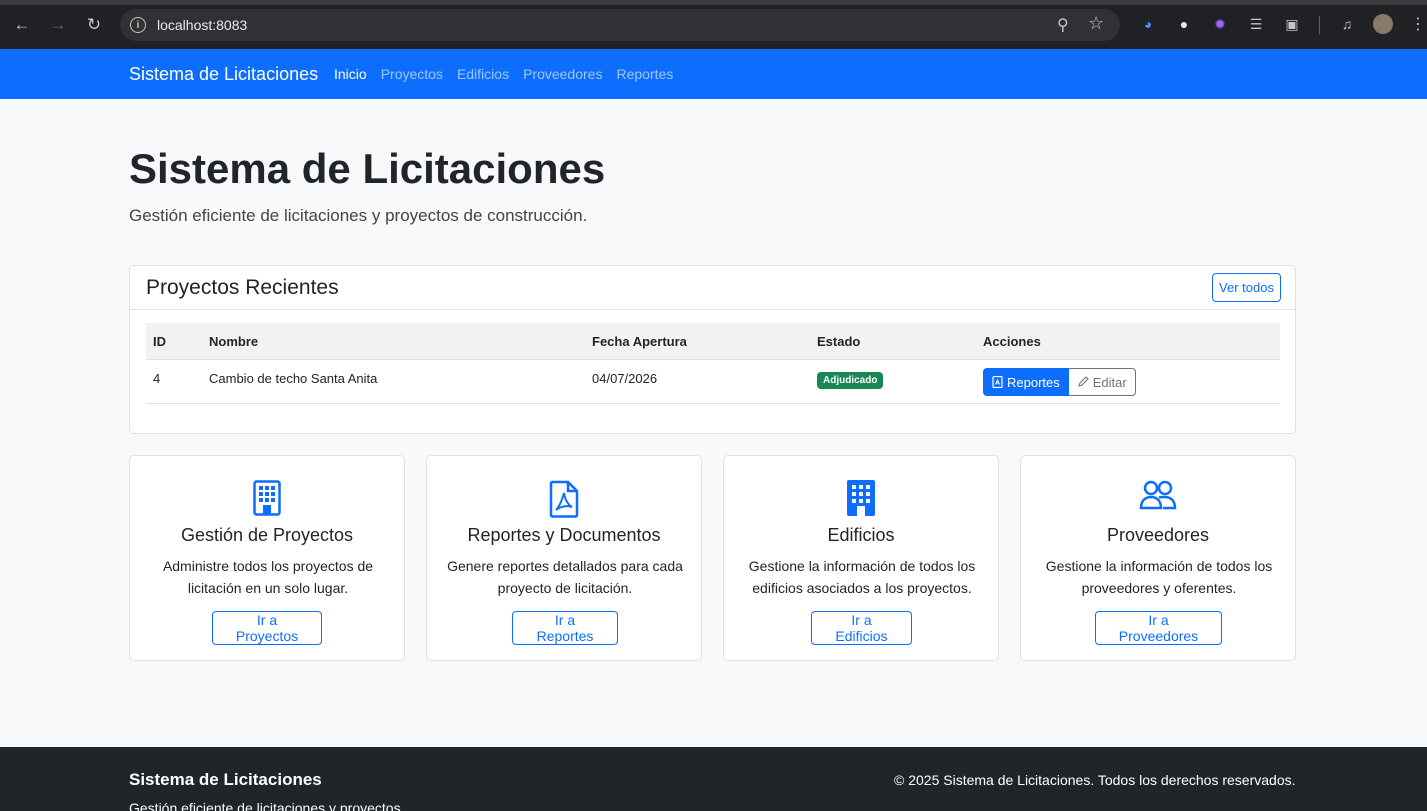  I want to click on site-info-icon: i, so click(138, 25).